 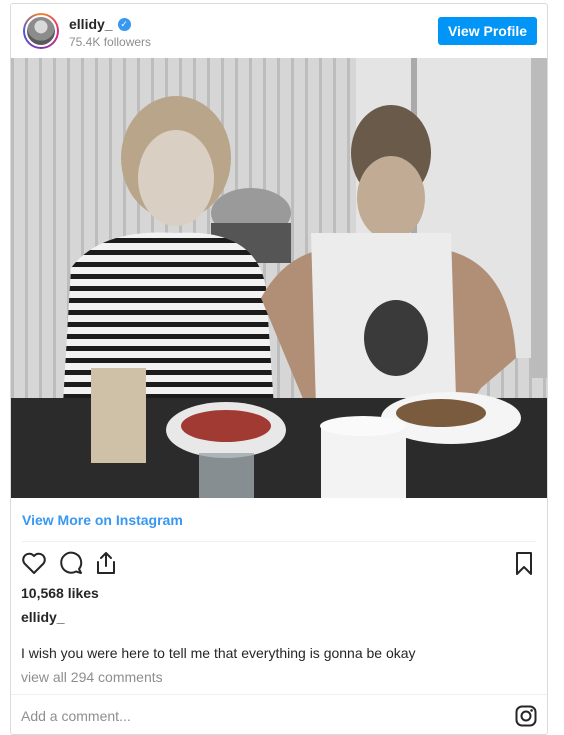 What do you see at coordinates (106, 563) in the screenshot?
I see `share-icon` at bounding box center [106, 563].